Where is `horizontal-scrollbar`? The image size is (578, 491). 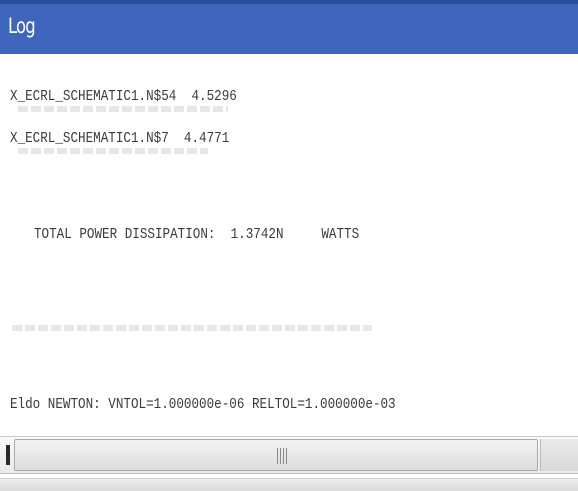 horizontal-scrollbar is located at coordinates (289, 455).